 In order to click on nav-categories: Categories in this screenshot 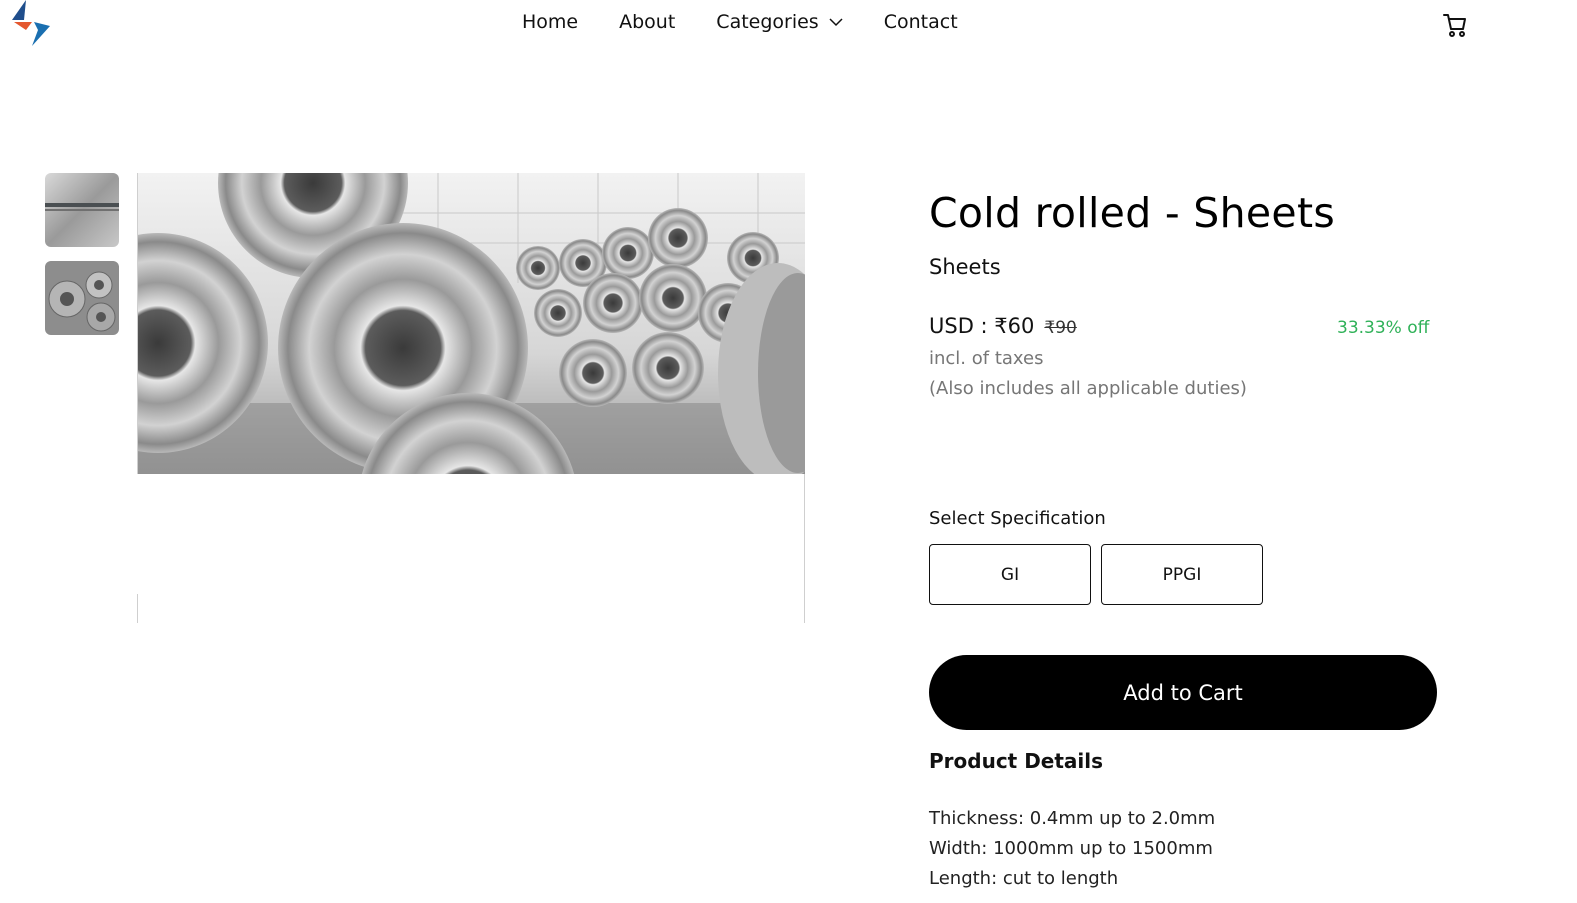, I will do `click(779, 22)`.